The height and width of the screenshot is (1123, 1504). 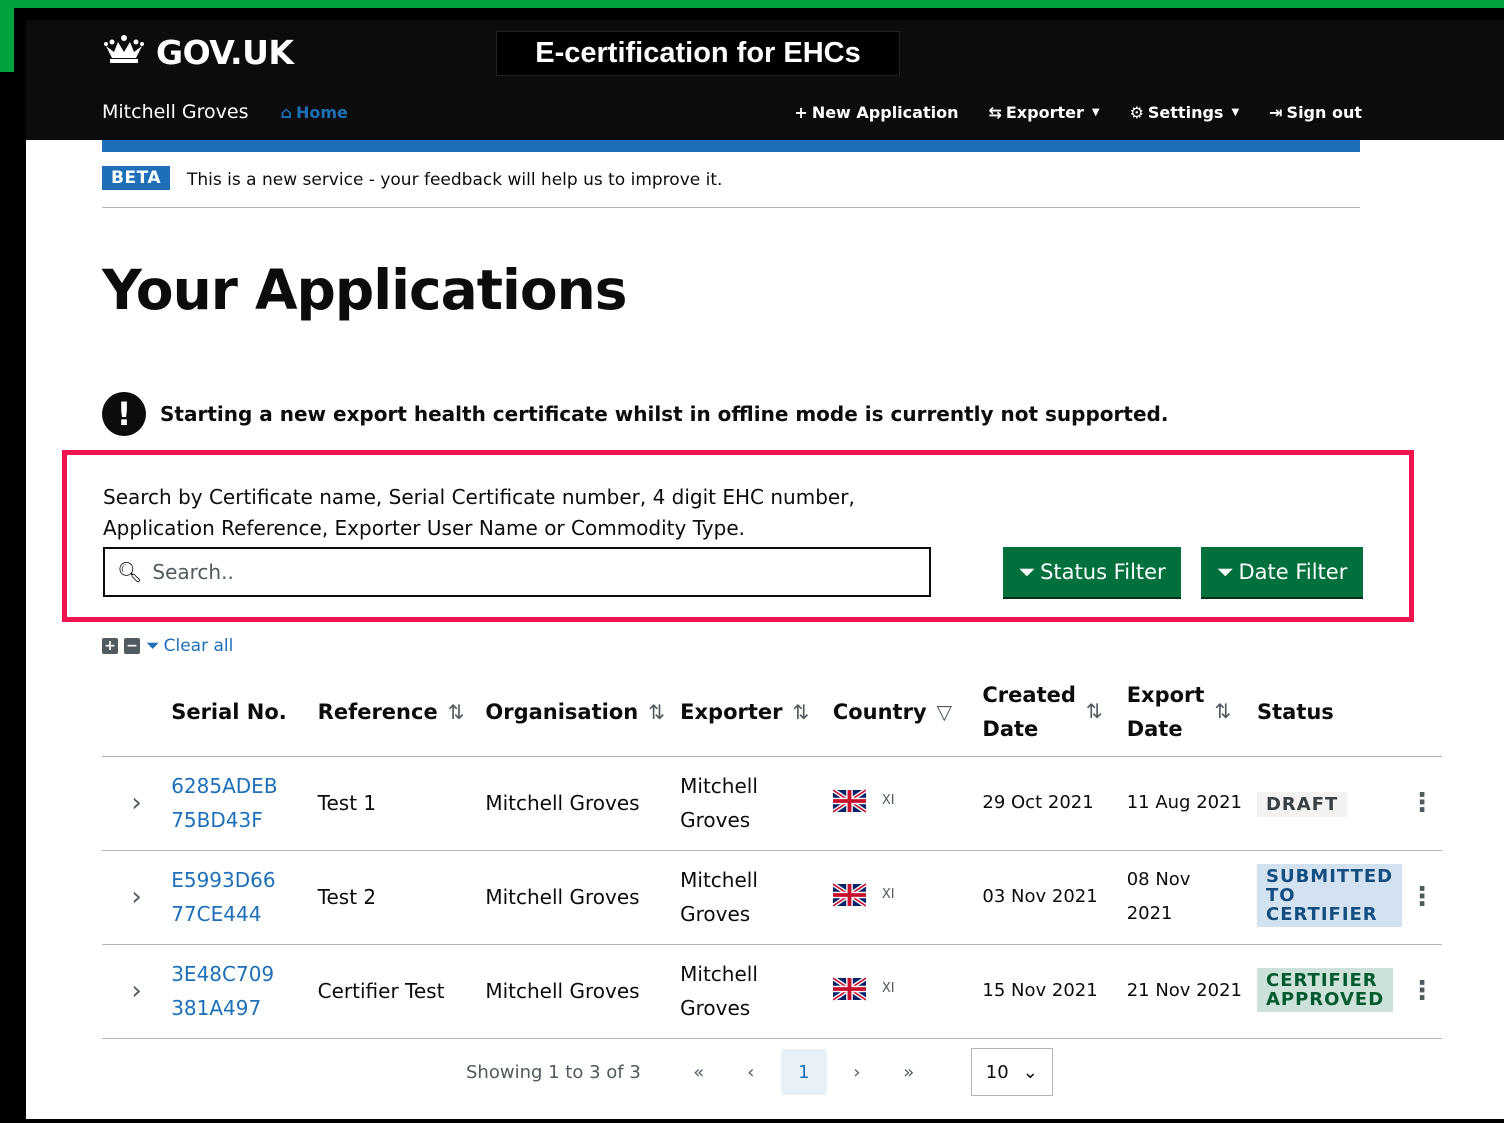 I want to click on settings-menu: ⚙ Settings ▼, so click(x=1185, y=112).